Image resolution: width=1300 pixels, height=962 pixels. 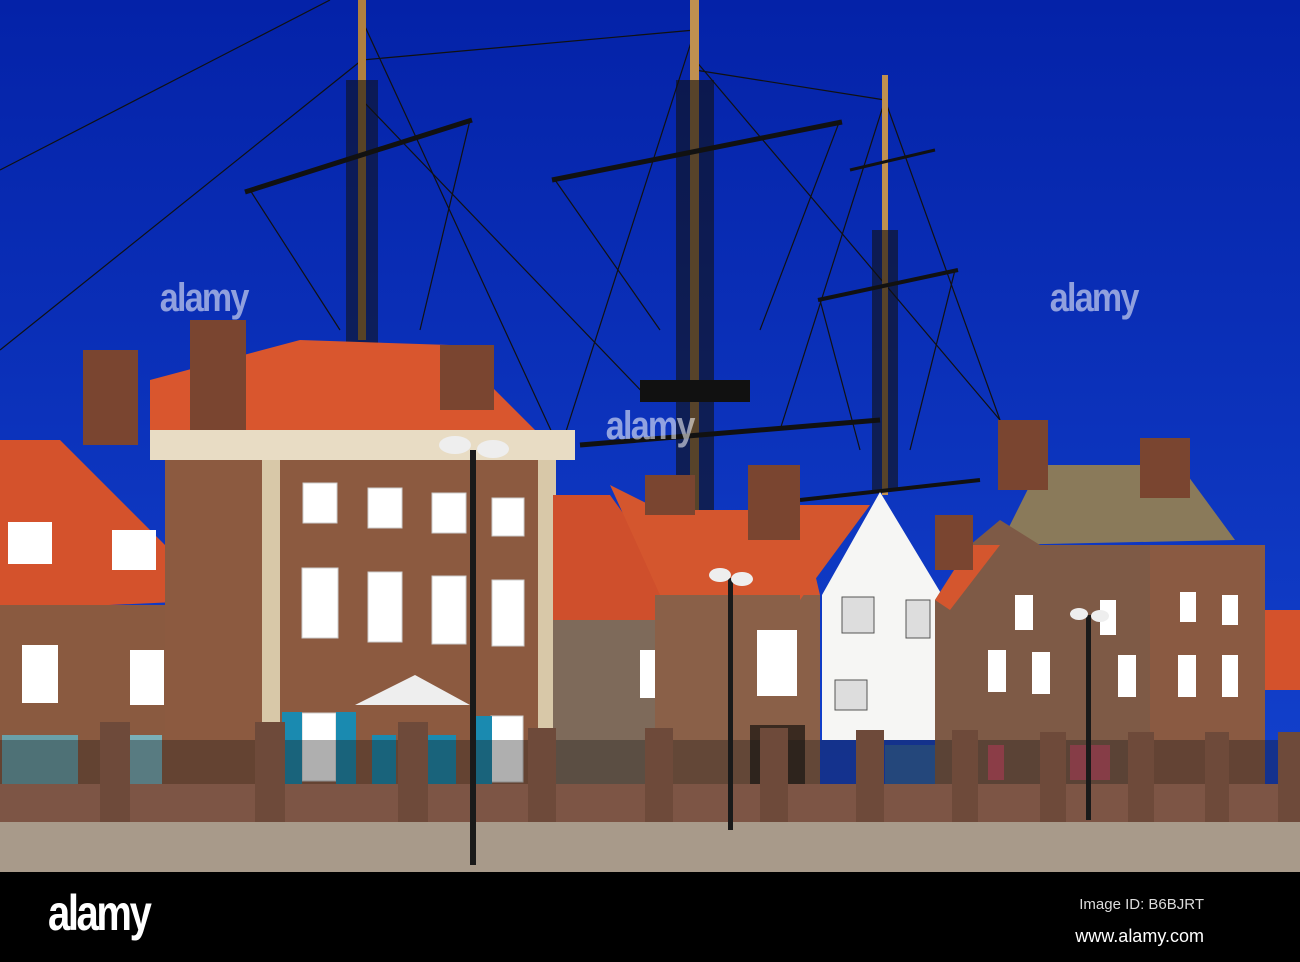 What do you see at coordinates (1139, 936) in the screenshot?
I see `website-url: www.alamy.com` at bounding box center [1139, 936].